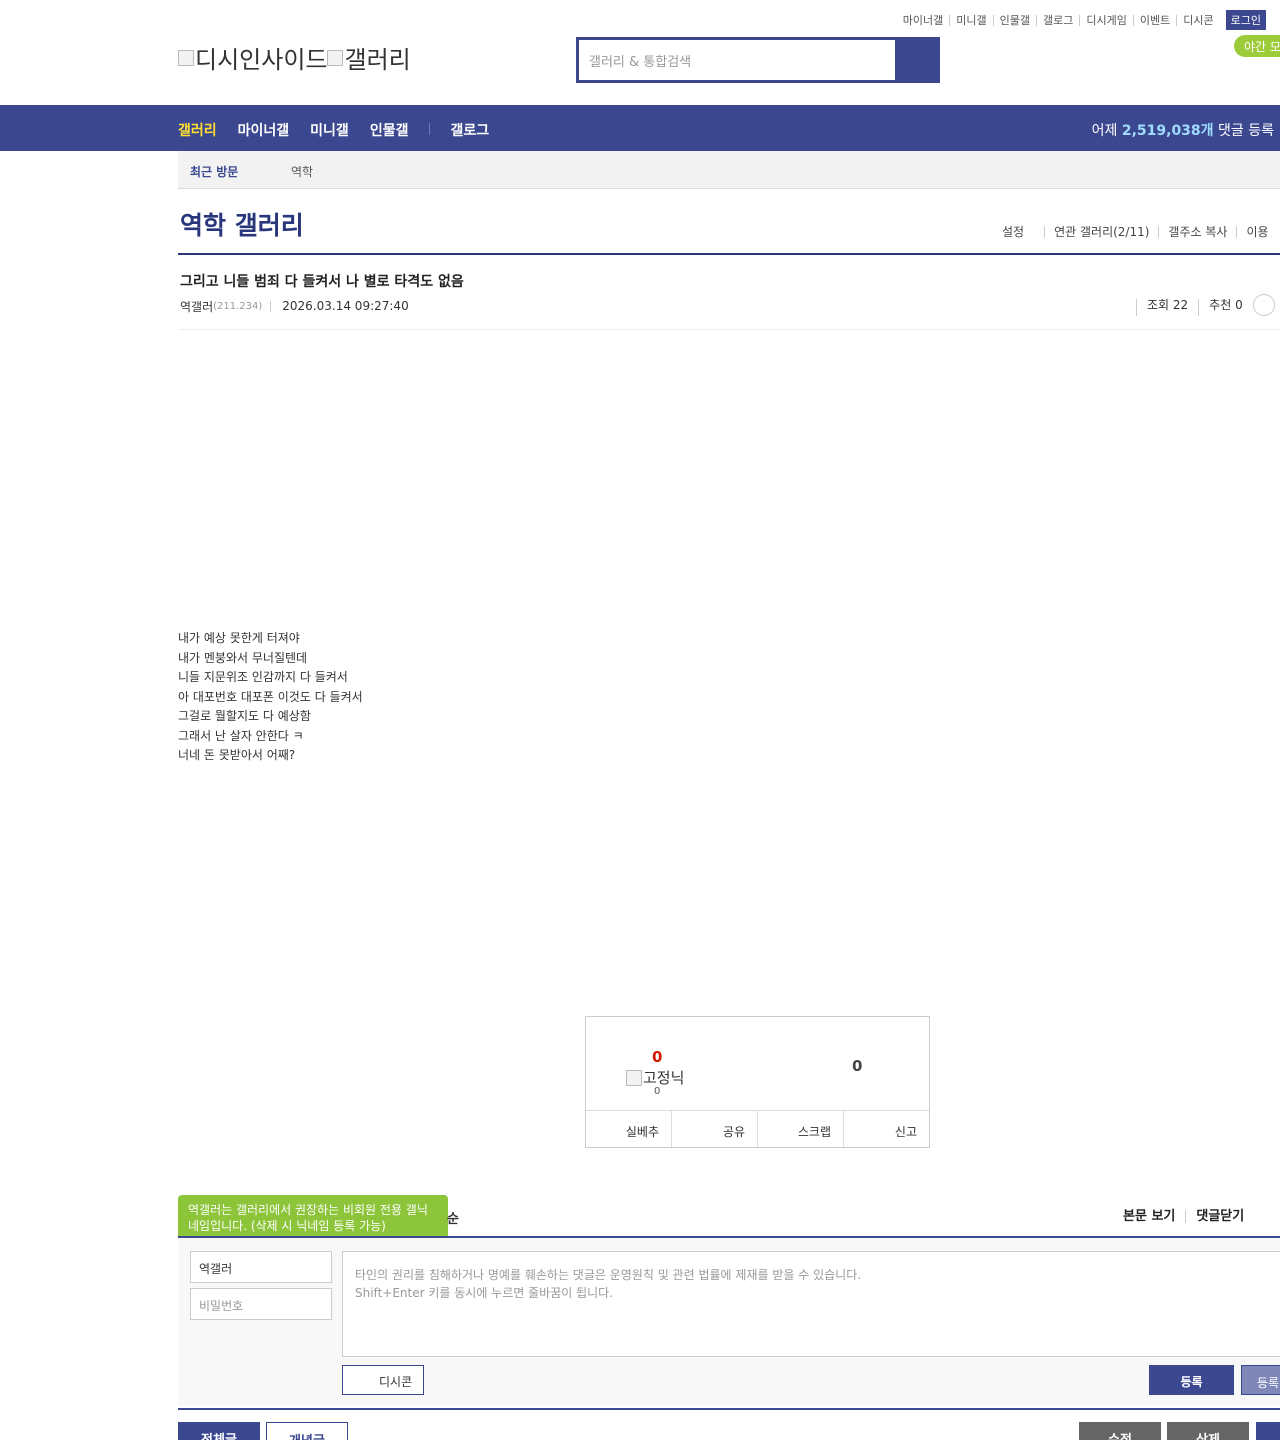 The height and width of the screenshot is (1440, 1280). I want to click on scrap-button: 스크랩, so click(800, 1129).